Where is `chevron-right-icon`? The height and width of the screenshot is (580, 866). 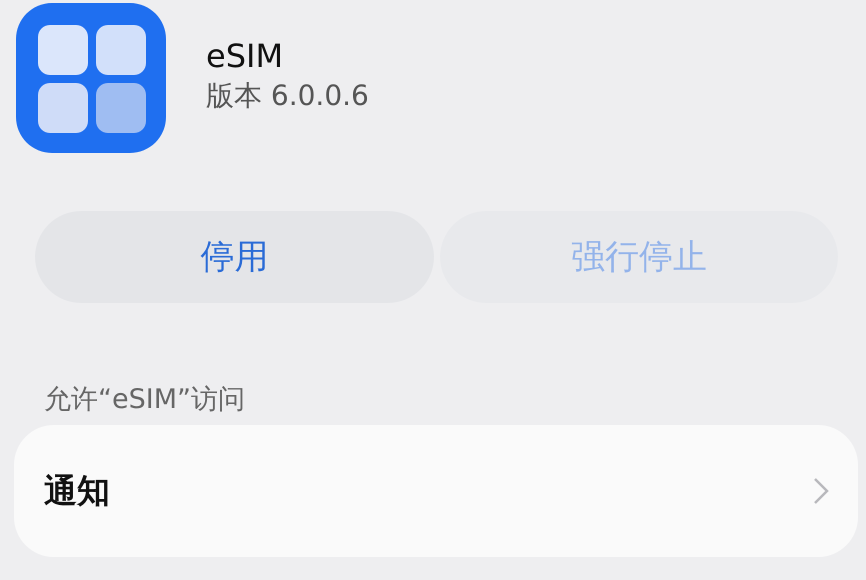 chevron-right-icon is located at coordinates (821, 491).